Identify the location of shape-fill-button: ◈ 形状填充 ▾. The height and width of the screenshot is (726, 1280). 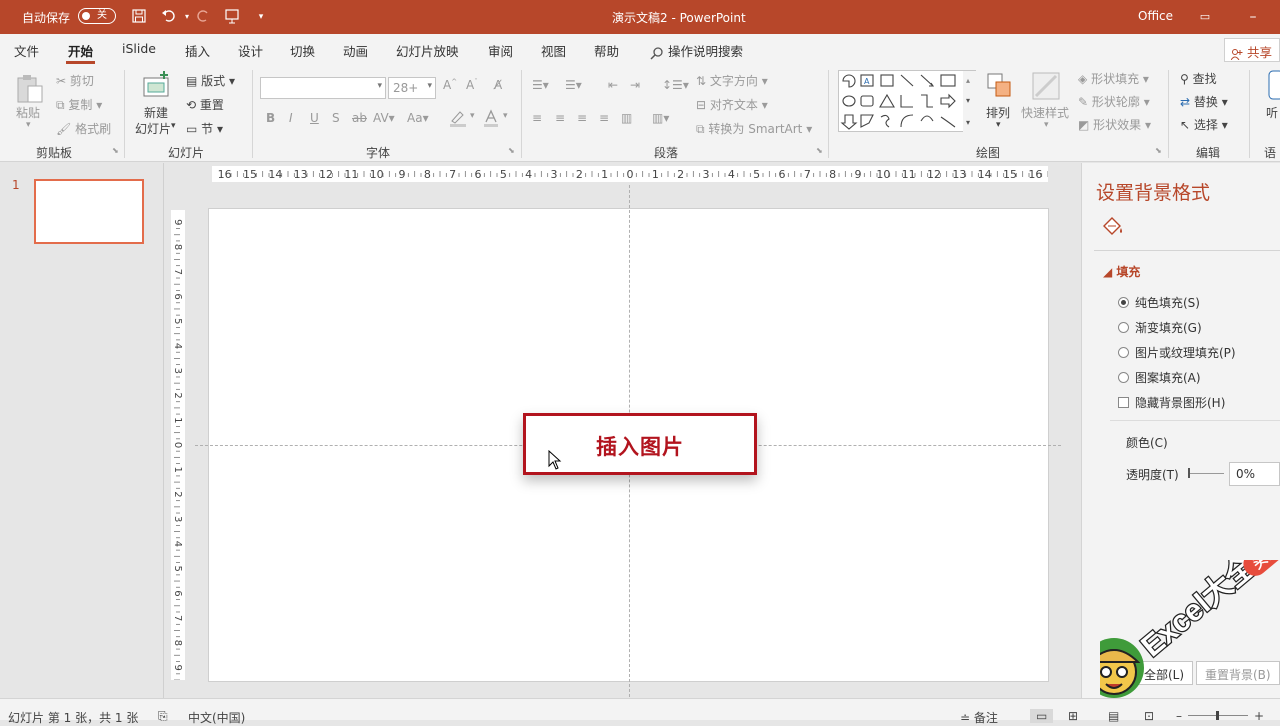
(1113, 78).